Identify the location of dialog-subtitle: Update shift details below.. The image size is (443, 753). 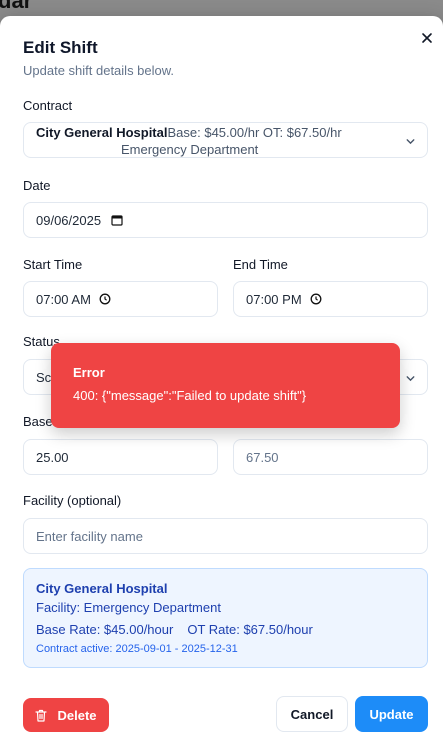
(99, 70).